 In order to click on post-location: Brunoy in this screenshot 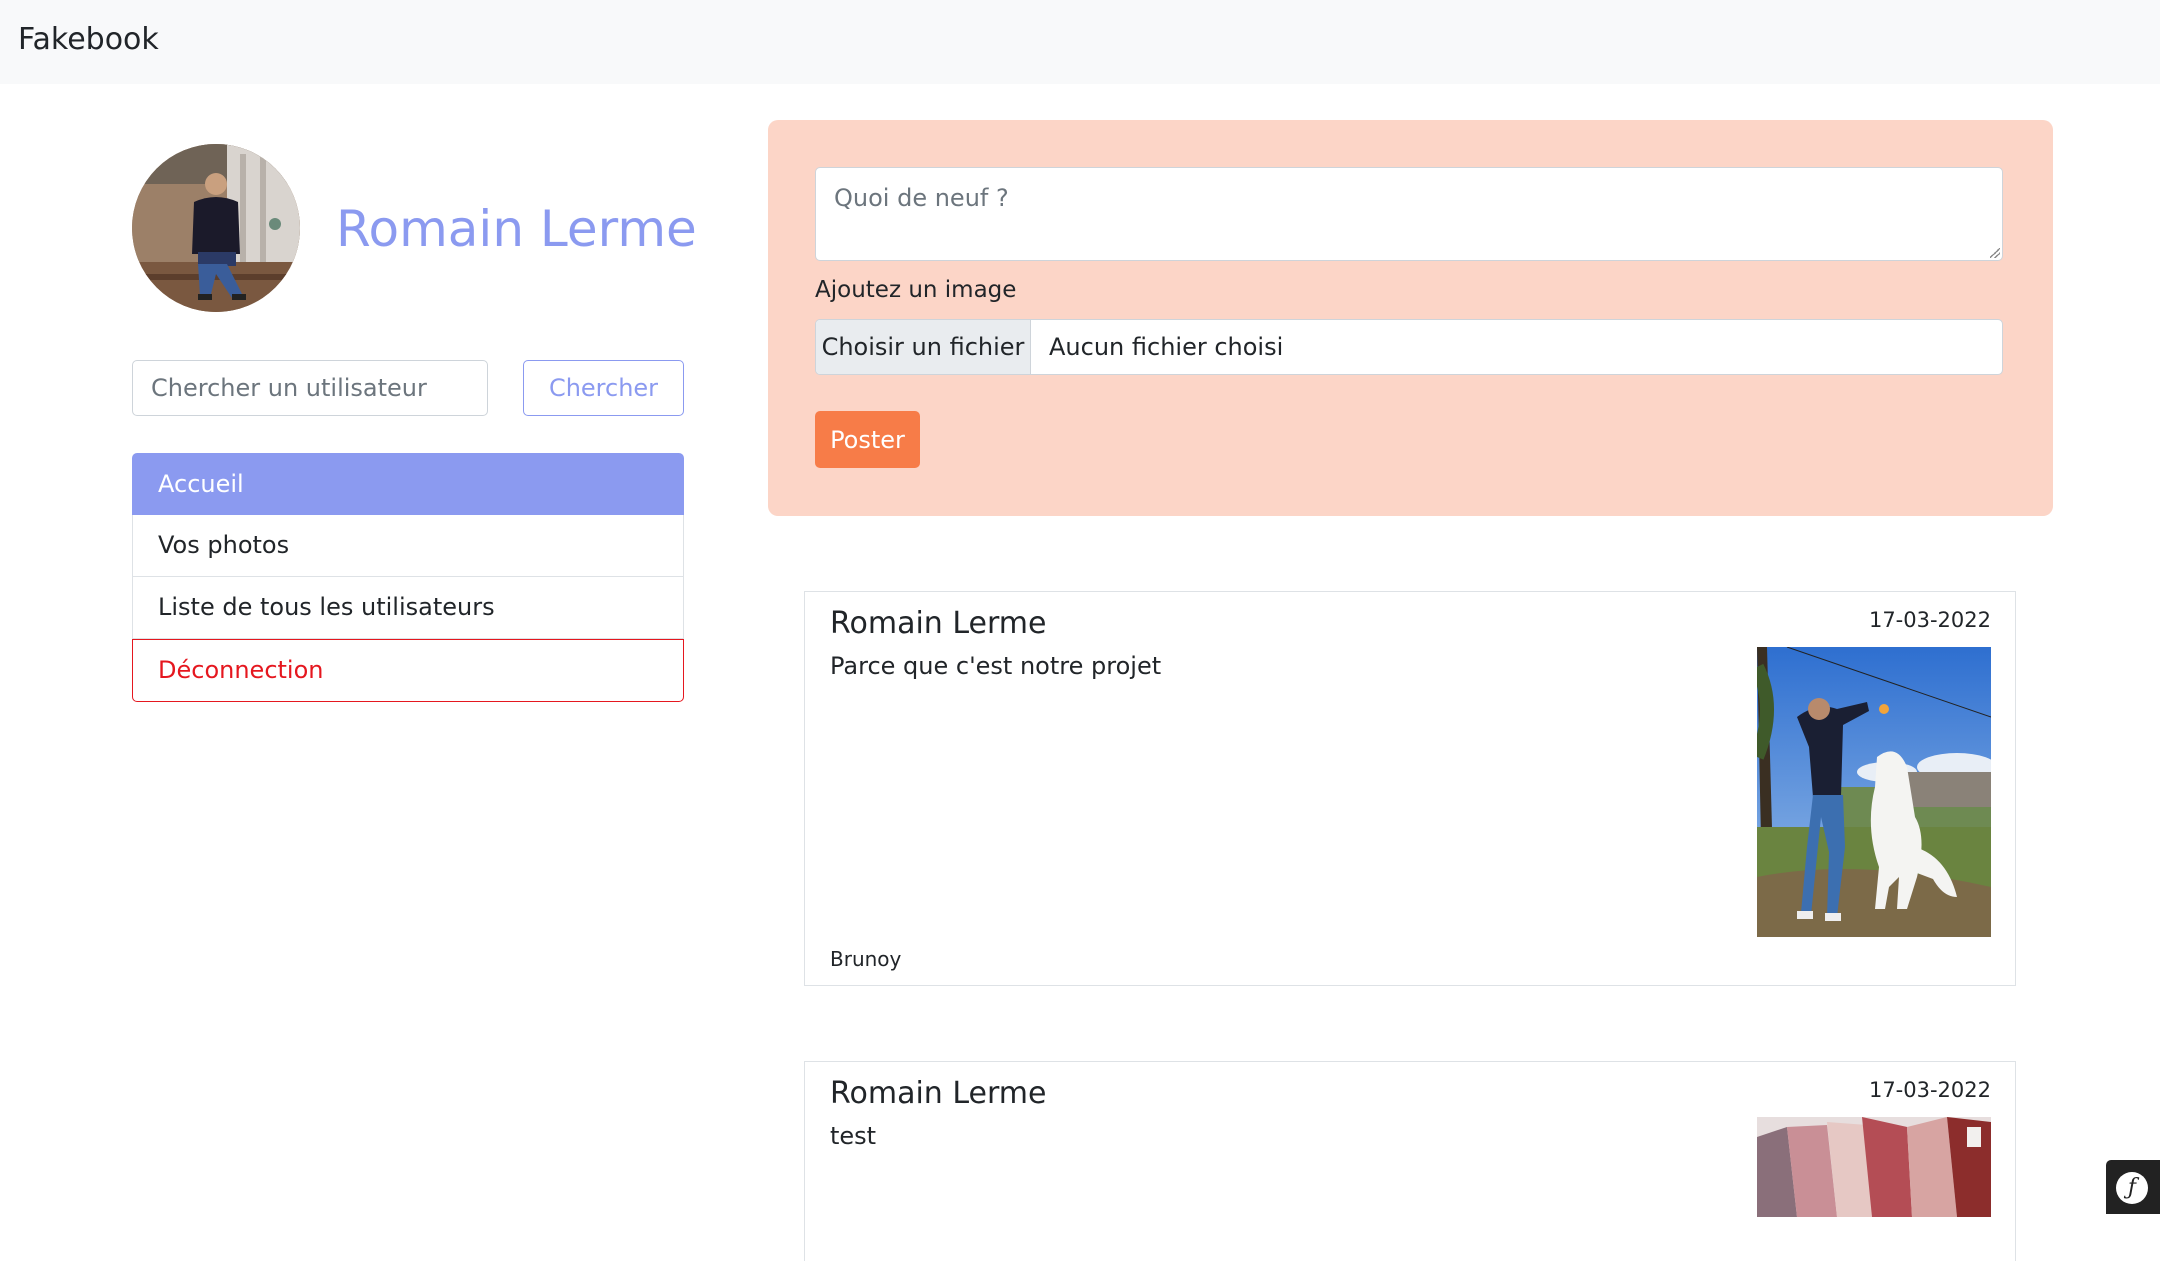, I will do `click(866, 959)`.